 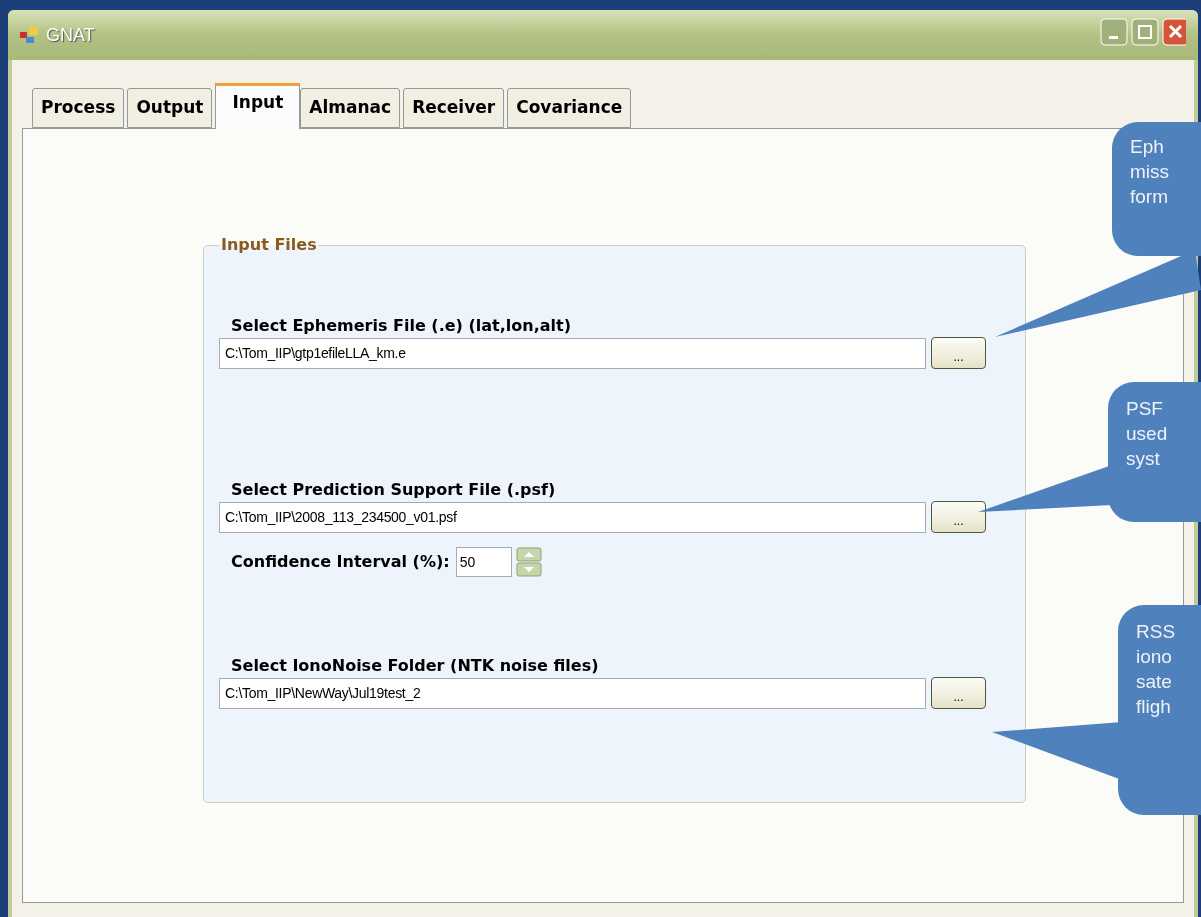 I want to click on field-label: Select Ephemeris File (.e) (lat,lon,alt), so click(x=401, y=326).